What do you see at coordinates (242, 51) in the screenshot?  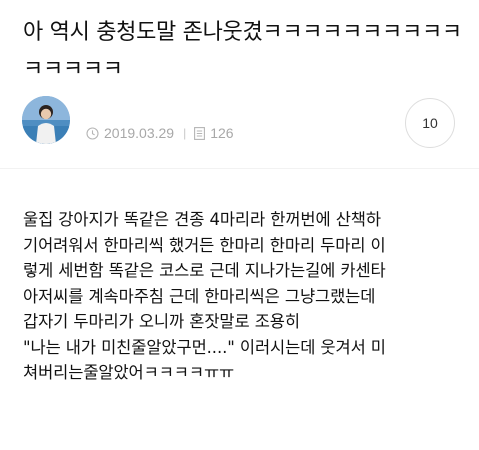 I see `post-title: 아 역시 충청도말 존나웃겼ㅋㅋㅋㅋㅋㅋㅋㅋㅋㅋㅋㅋㅋㅋㅋ` at bounding box center [242, 51].